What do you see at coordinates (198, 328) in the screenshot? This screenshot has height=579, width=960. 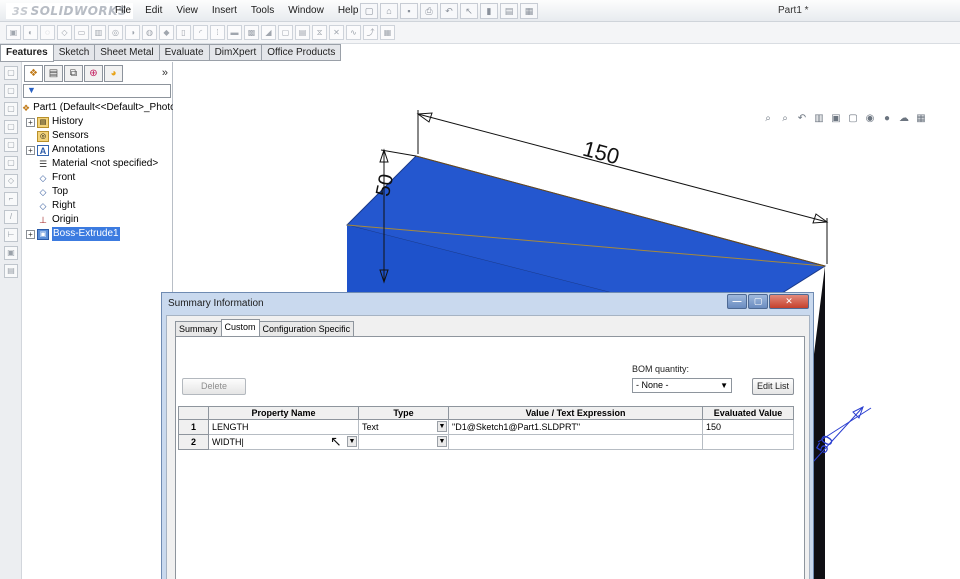 I see `tab-summary: Summary` at bounding box center [198, 328].